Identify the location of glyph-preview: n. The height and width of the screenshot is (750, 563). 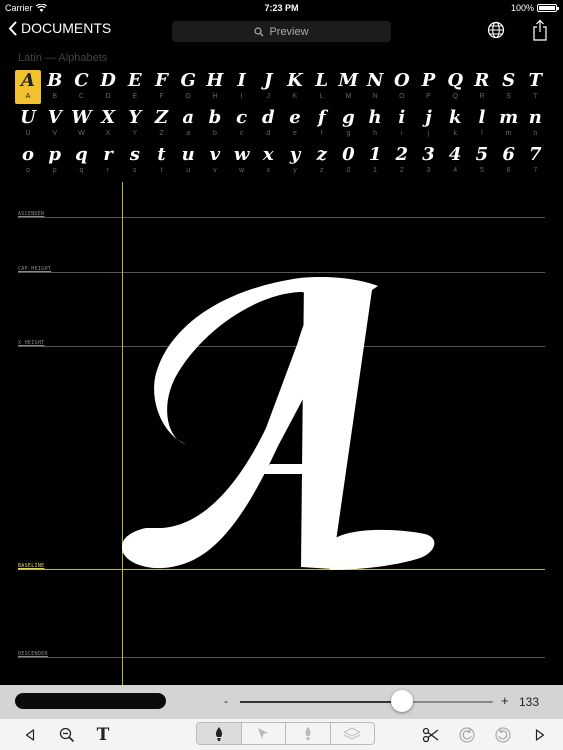
(535, 117).